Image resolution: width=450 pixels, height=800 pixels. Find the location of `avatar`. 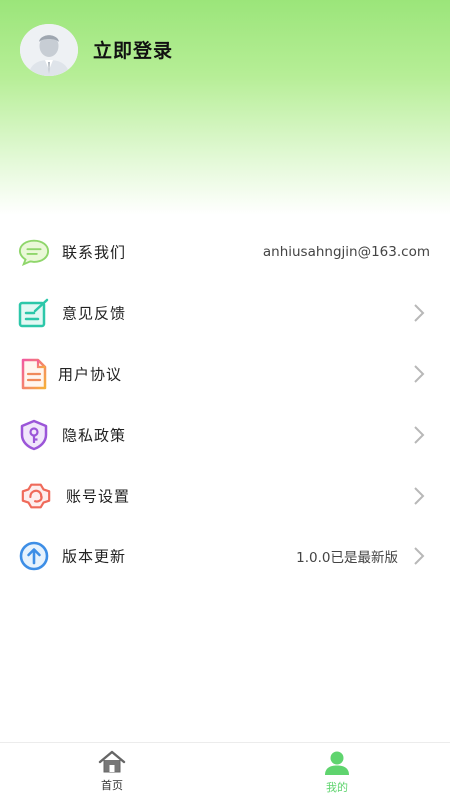

avatar is located at coordinates (49, 50).